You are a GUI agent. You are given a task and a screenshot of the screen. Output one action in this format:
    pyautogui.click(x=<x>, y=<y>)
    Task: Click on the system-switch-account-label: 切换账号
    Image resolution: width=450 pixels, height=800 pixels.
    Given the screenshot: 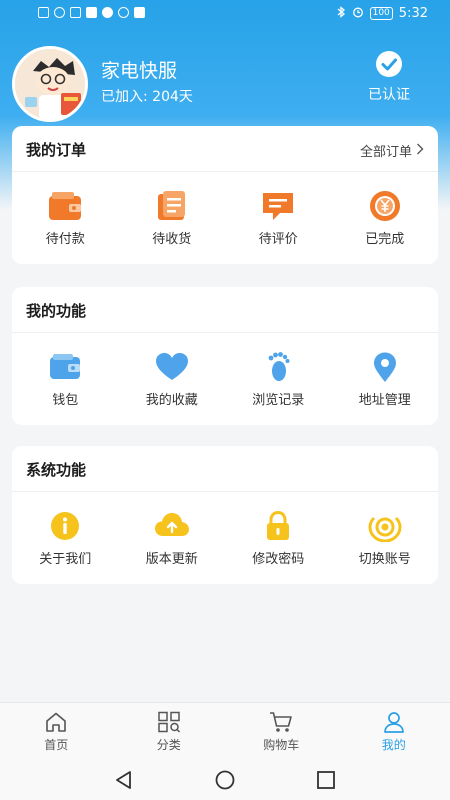 What is the action you would take?
    pyautogui.click(x=384, y=559)
    